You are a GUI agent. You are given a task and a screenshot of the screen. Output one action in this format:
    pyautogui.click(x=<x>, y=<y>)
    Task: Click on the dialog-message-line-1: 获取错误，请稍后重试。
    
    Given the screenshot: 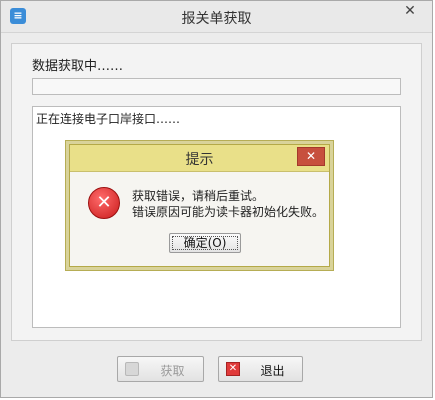 What is the action you would take?
    pyautogui.click(x=198, y=196)
    